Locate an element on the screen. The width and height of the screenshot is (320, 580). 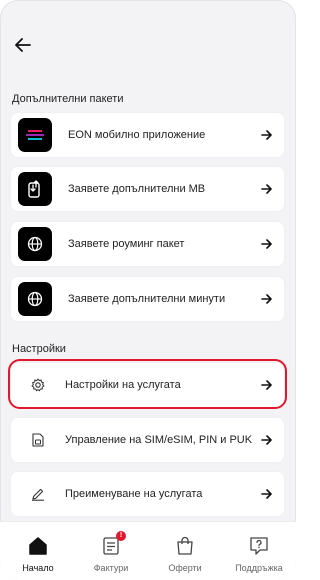
highlight-frame is located at coordinates (147, 384).